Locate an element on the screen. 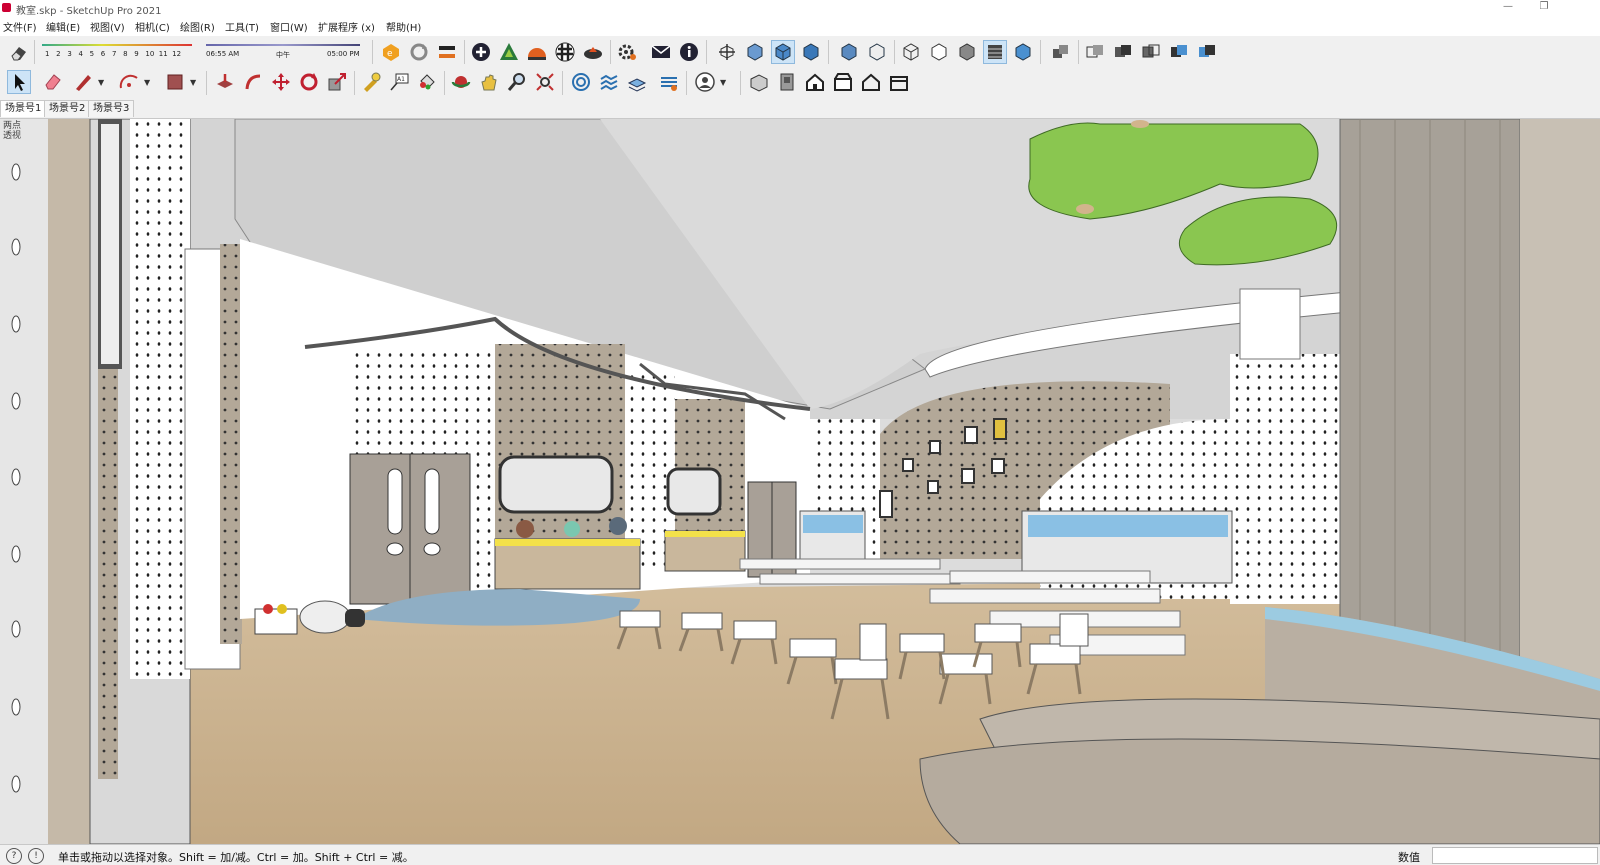 This screenshot has height=865, width=1600. menu-extensions: 扩展程序 (x) is located at coordinates (346, 26).